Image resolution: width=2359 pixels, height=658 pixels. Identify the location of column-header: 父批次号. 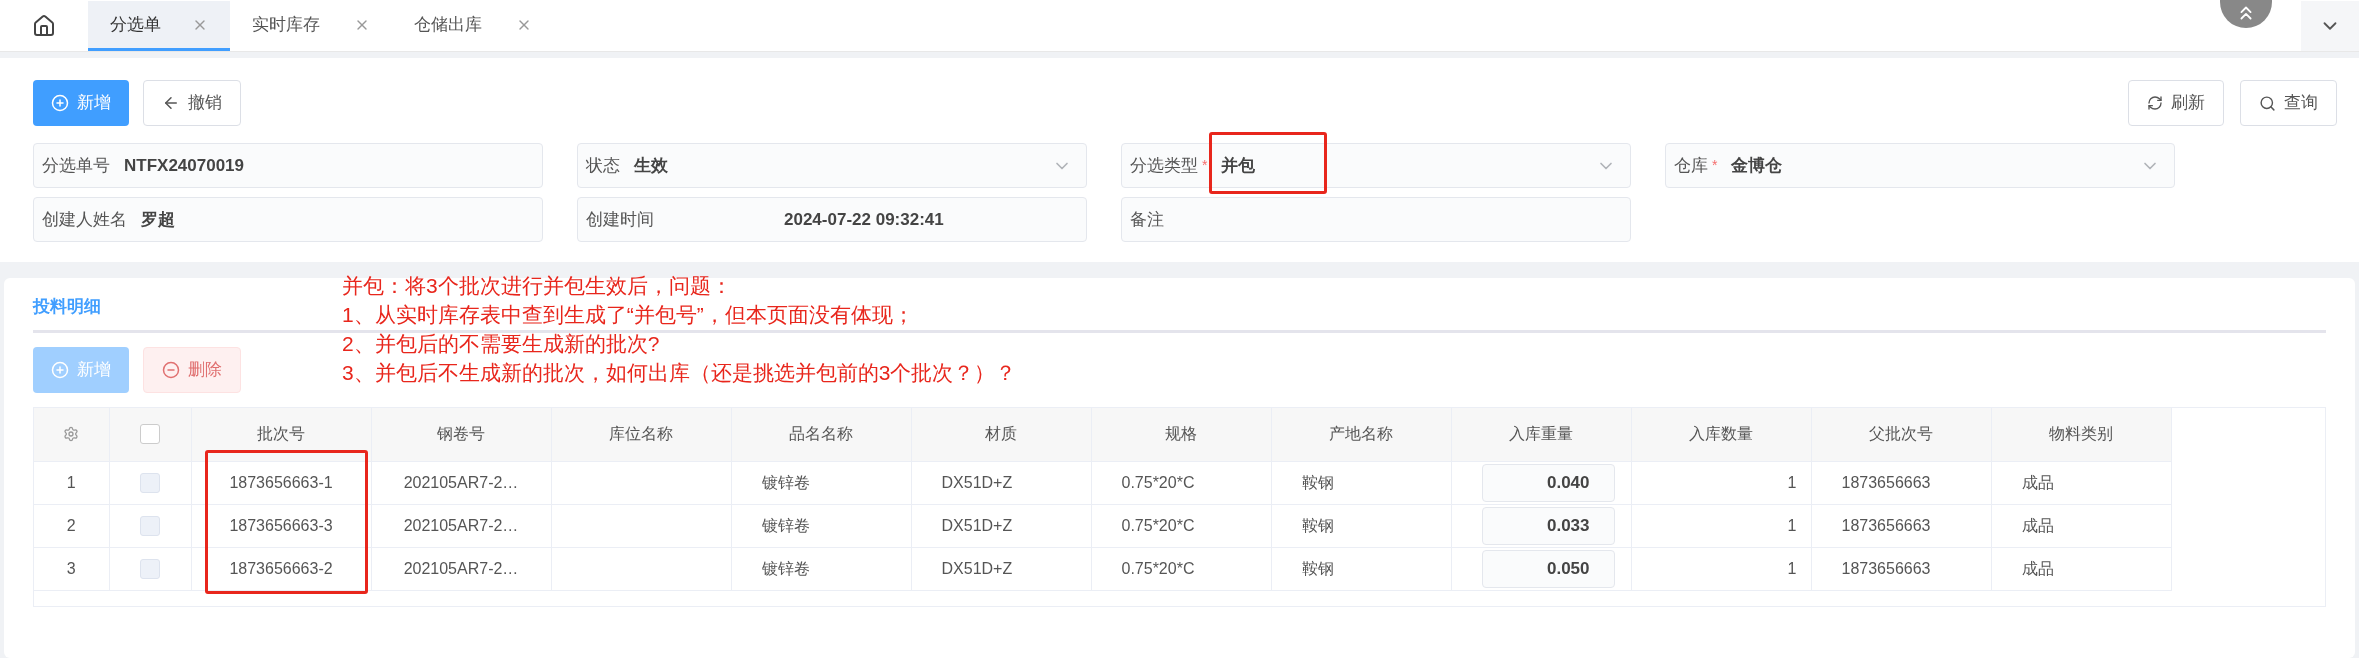
(1901, 434).